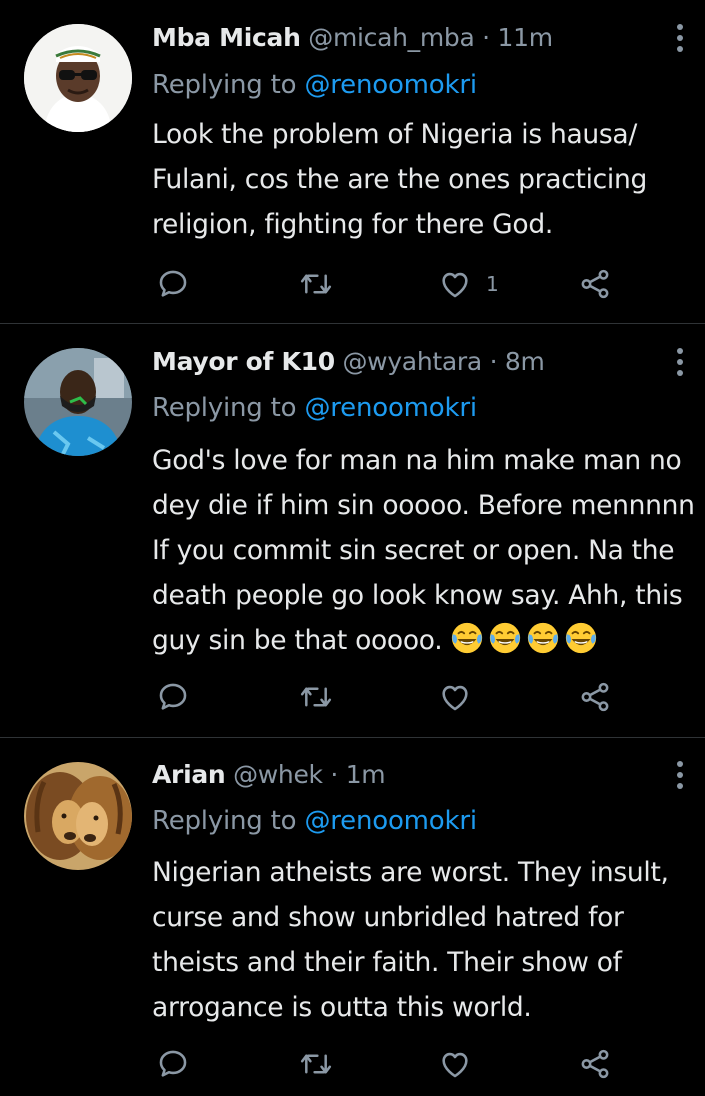 This screenshot has width=705, height=1096. Describe the element at coordinates (412, 361) in the screenshot. I see `user-handle: @wyahtara` at that location.